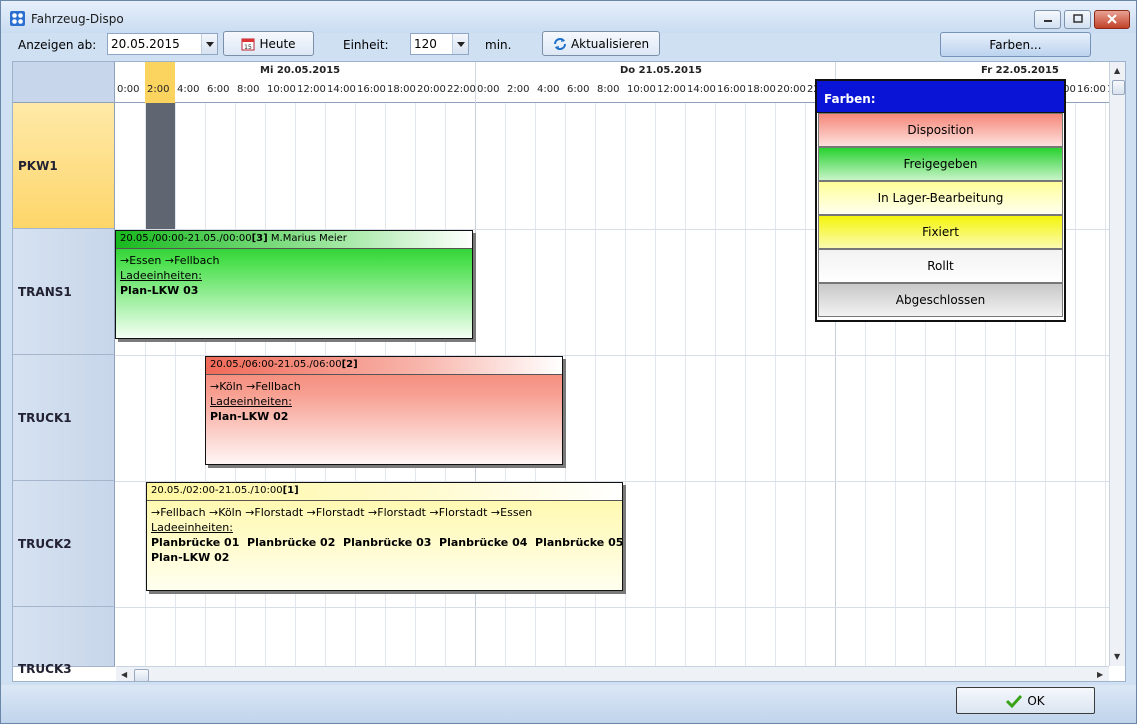  I want to click on today-button: 15 Heute, so click(268, 43).